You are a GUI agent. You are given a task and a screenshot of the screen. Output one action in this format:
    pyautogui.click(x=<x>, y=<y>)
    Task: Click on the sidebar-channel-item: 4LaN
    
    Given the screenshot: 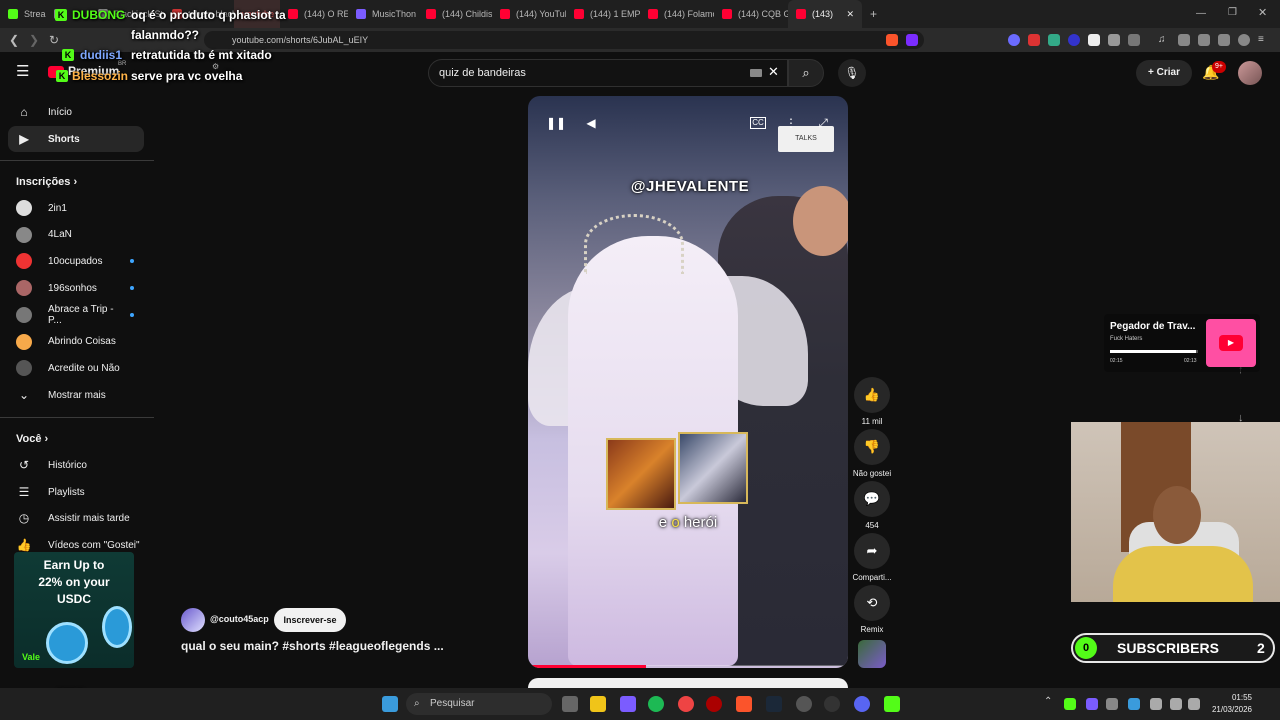 What is the action you would take?
    pyautogui.click(x=76, y=235)
    